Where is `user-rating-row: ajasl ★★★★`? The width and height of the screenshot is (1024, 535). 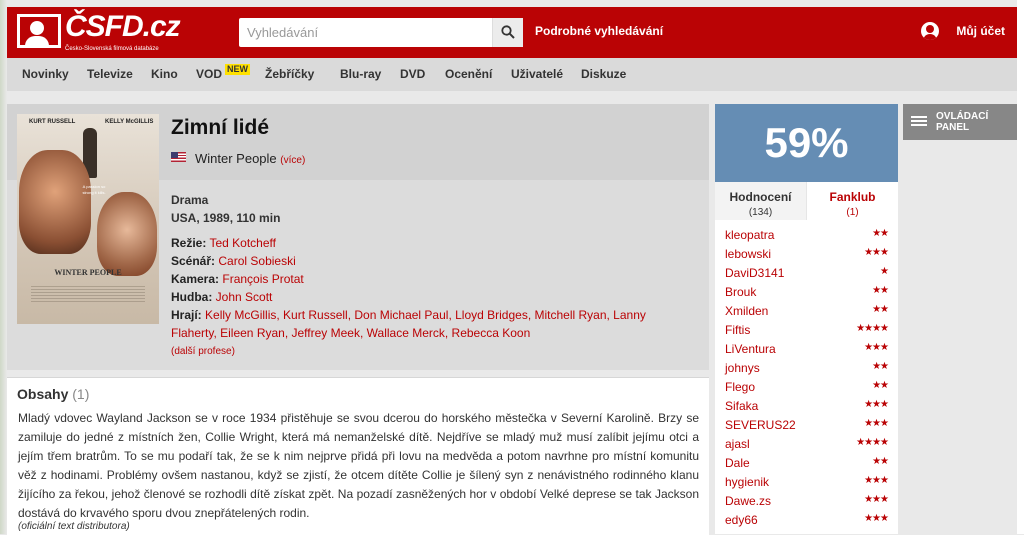
user-rating-row: ajasl ★★★★ is located at coordinates (807, 446).